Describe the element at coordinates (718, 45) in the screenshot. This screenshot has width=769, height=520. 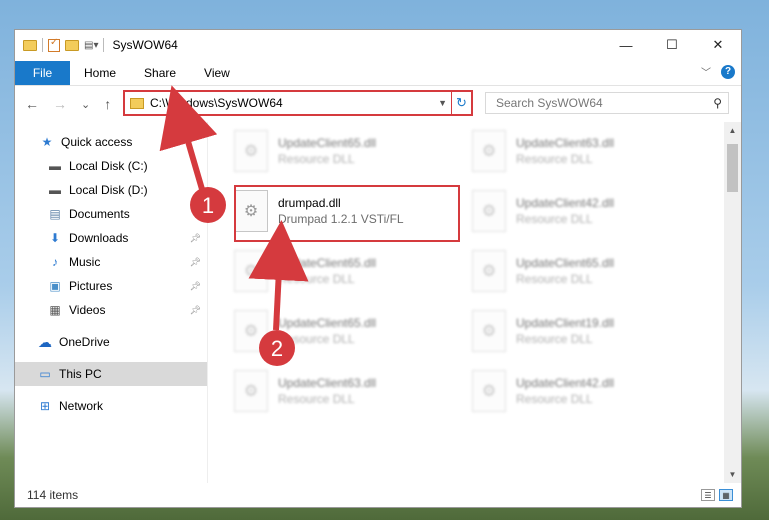
I see `close-button: ✕` at that location.